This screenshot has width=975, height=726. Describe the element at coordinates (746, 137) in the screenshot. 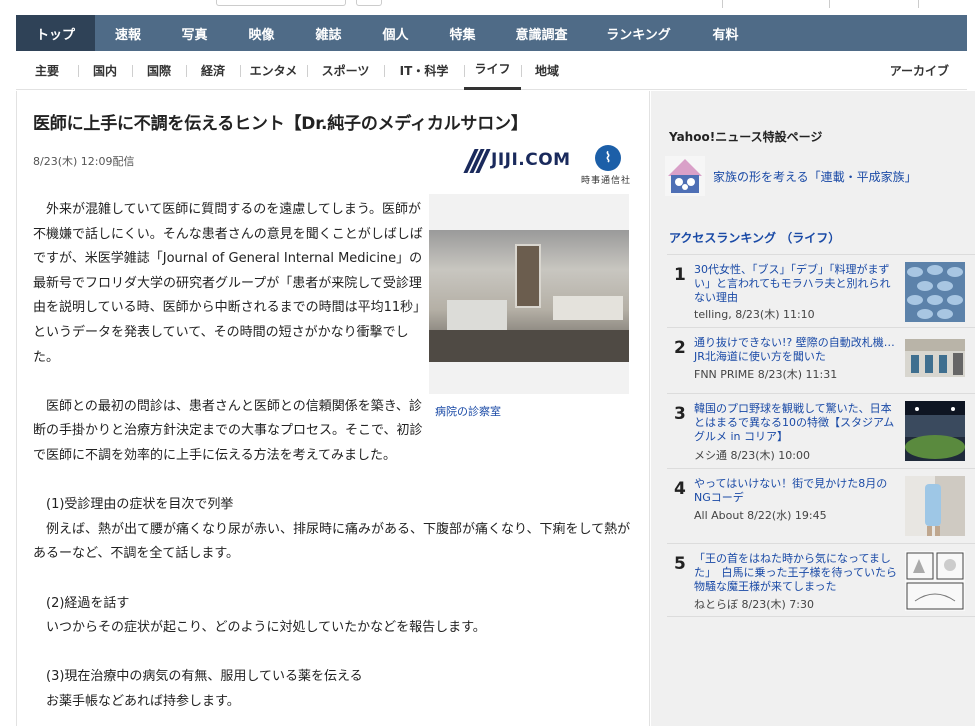

I see `feature-heading: Yahoo!ニュース特設ページ` at that location.